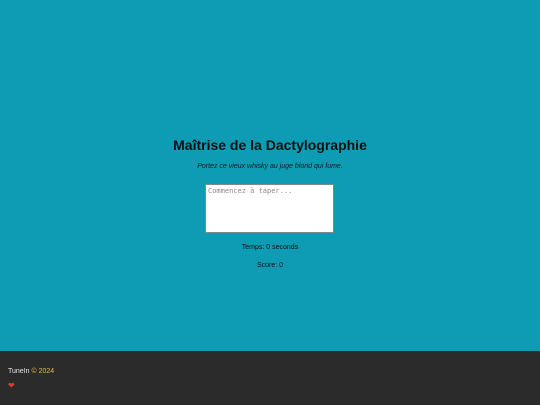 This screenshot has height=405, width=540. I want to click on footer-year: 2024, so click(46, 371).